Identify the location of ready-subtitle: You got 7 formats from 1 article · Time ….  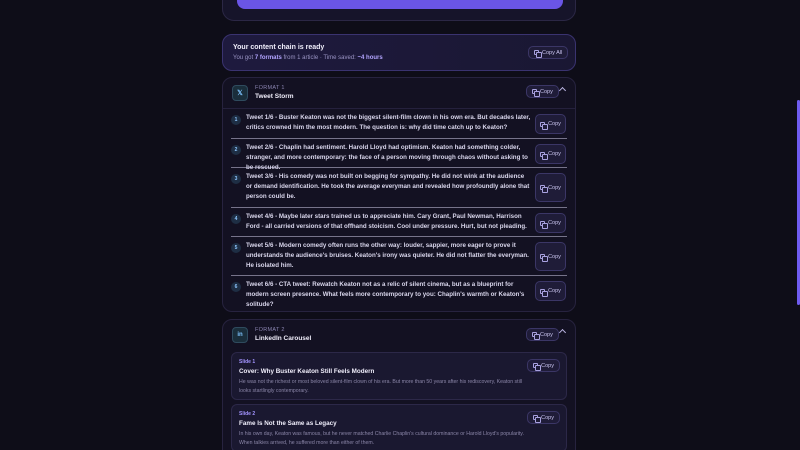
(308, 58).